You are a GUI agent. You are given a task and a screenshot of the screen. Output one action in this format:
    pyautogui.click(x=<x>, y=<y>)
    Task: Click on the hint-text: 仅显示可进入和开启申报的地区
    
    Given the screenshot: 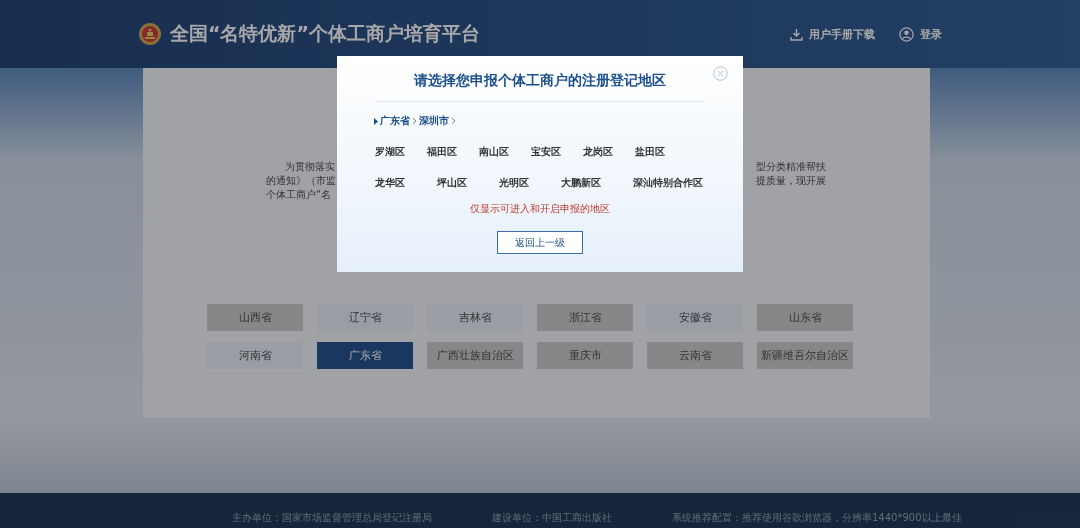 What is the action you would take?
    pyautogui.click(x=540, y=209)
    